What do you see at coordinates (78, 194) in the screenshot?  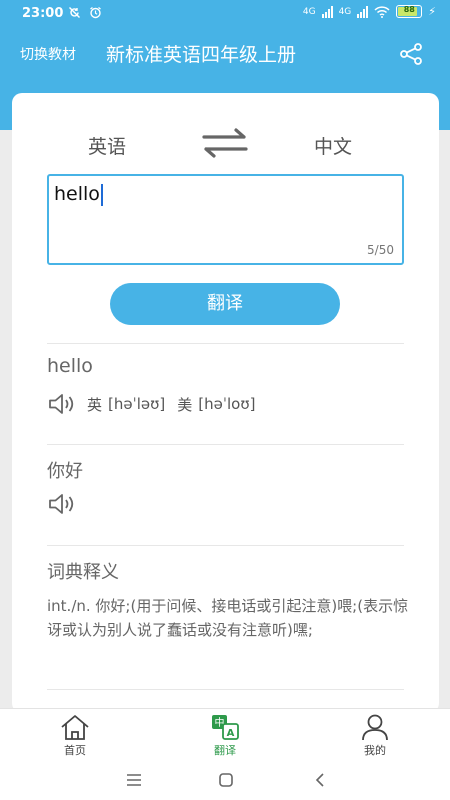 I see `input-value: hello` at bounding box center [78, 194].